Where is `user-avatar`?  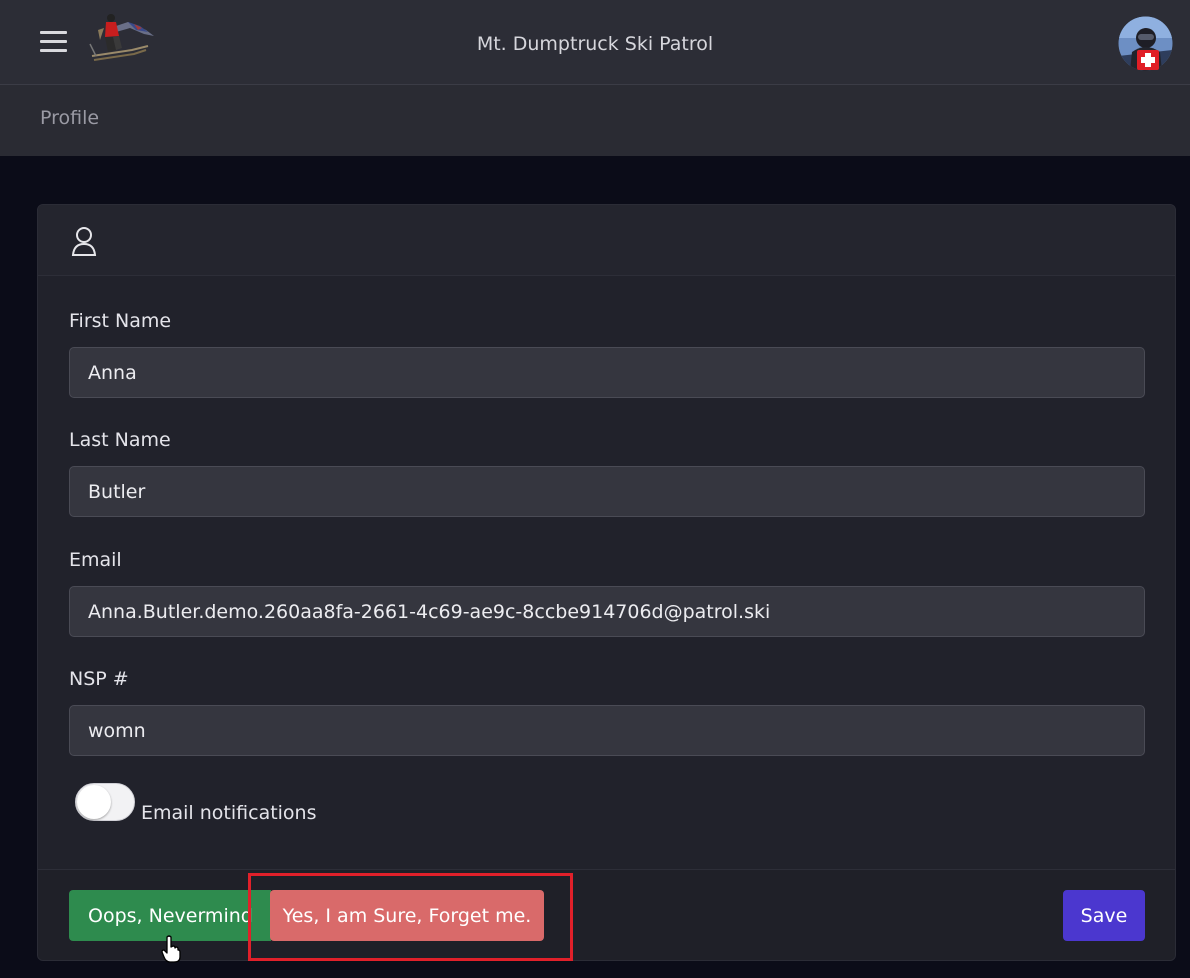 user-avatar is located at coordinates (1145, 43).